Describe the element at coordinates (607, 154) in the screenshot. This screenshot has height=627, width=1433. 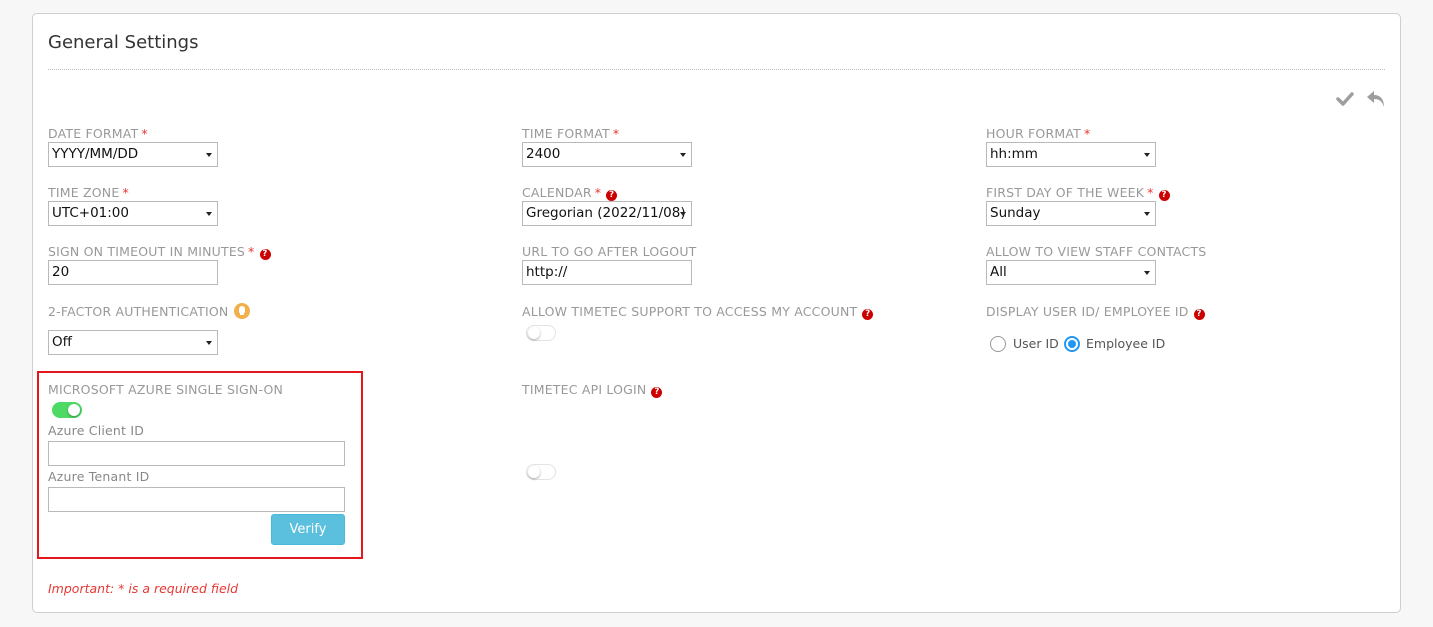
I see `time-format-select: 2400` at that location.